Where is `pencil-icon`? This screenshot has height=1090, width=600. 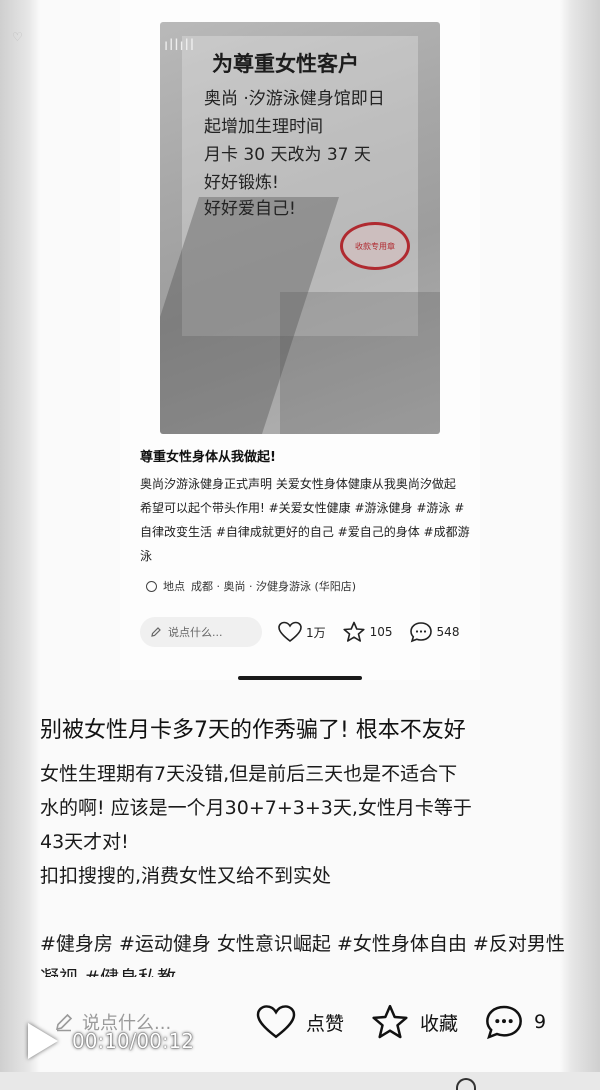
pencil-icon is located at coordinates (156, 632).